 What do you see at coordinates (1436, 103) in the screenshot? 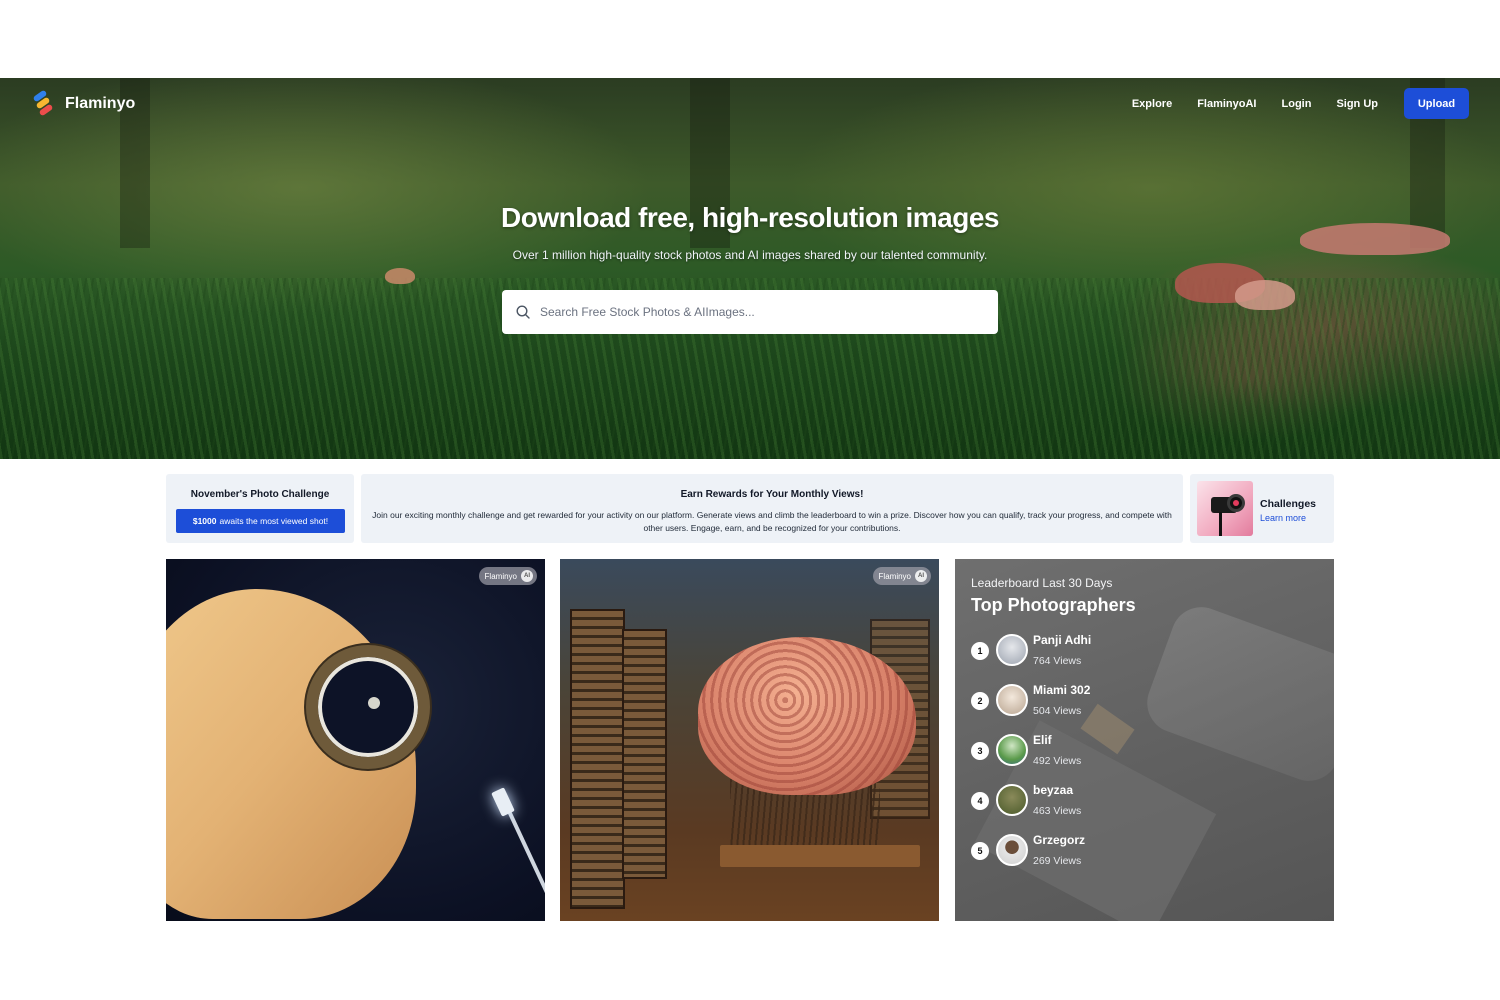
I see `upload-button: Upload` at bounding box center [1436, 103].